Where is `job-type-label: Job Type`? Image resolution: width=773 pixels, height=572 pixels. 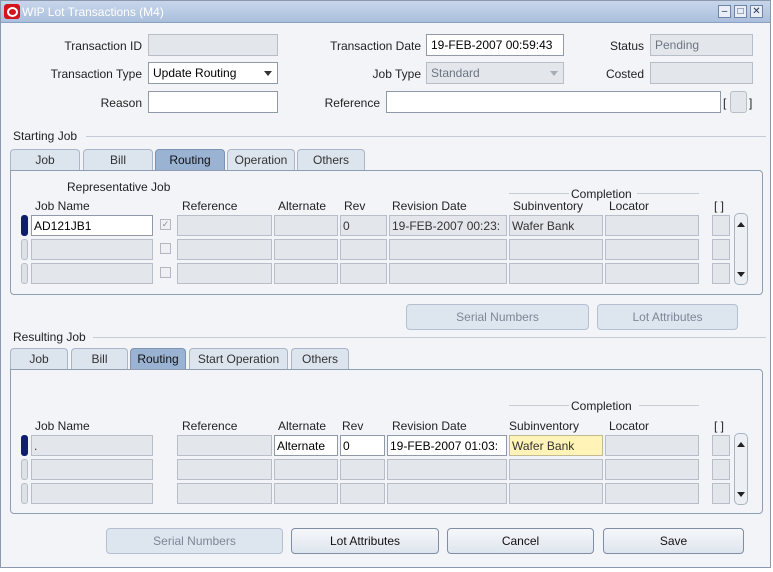
job-type-label: Job Type is located at coordinates (396, 74).